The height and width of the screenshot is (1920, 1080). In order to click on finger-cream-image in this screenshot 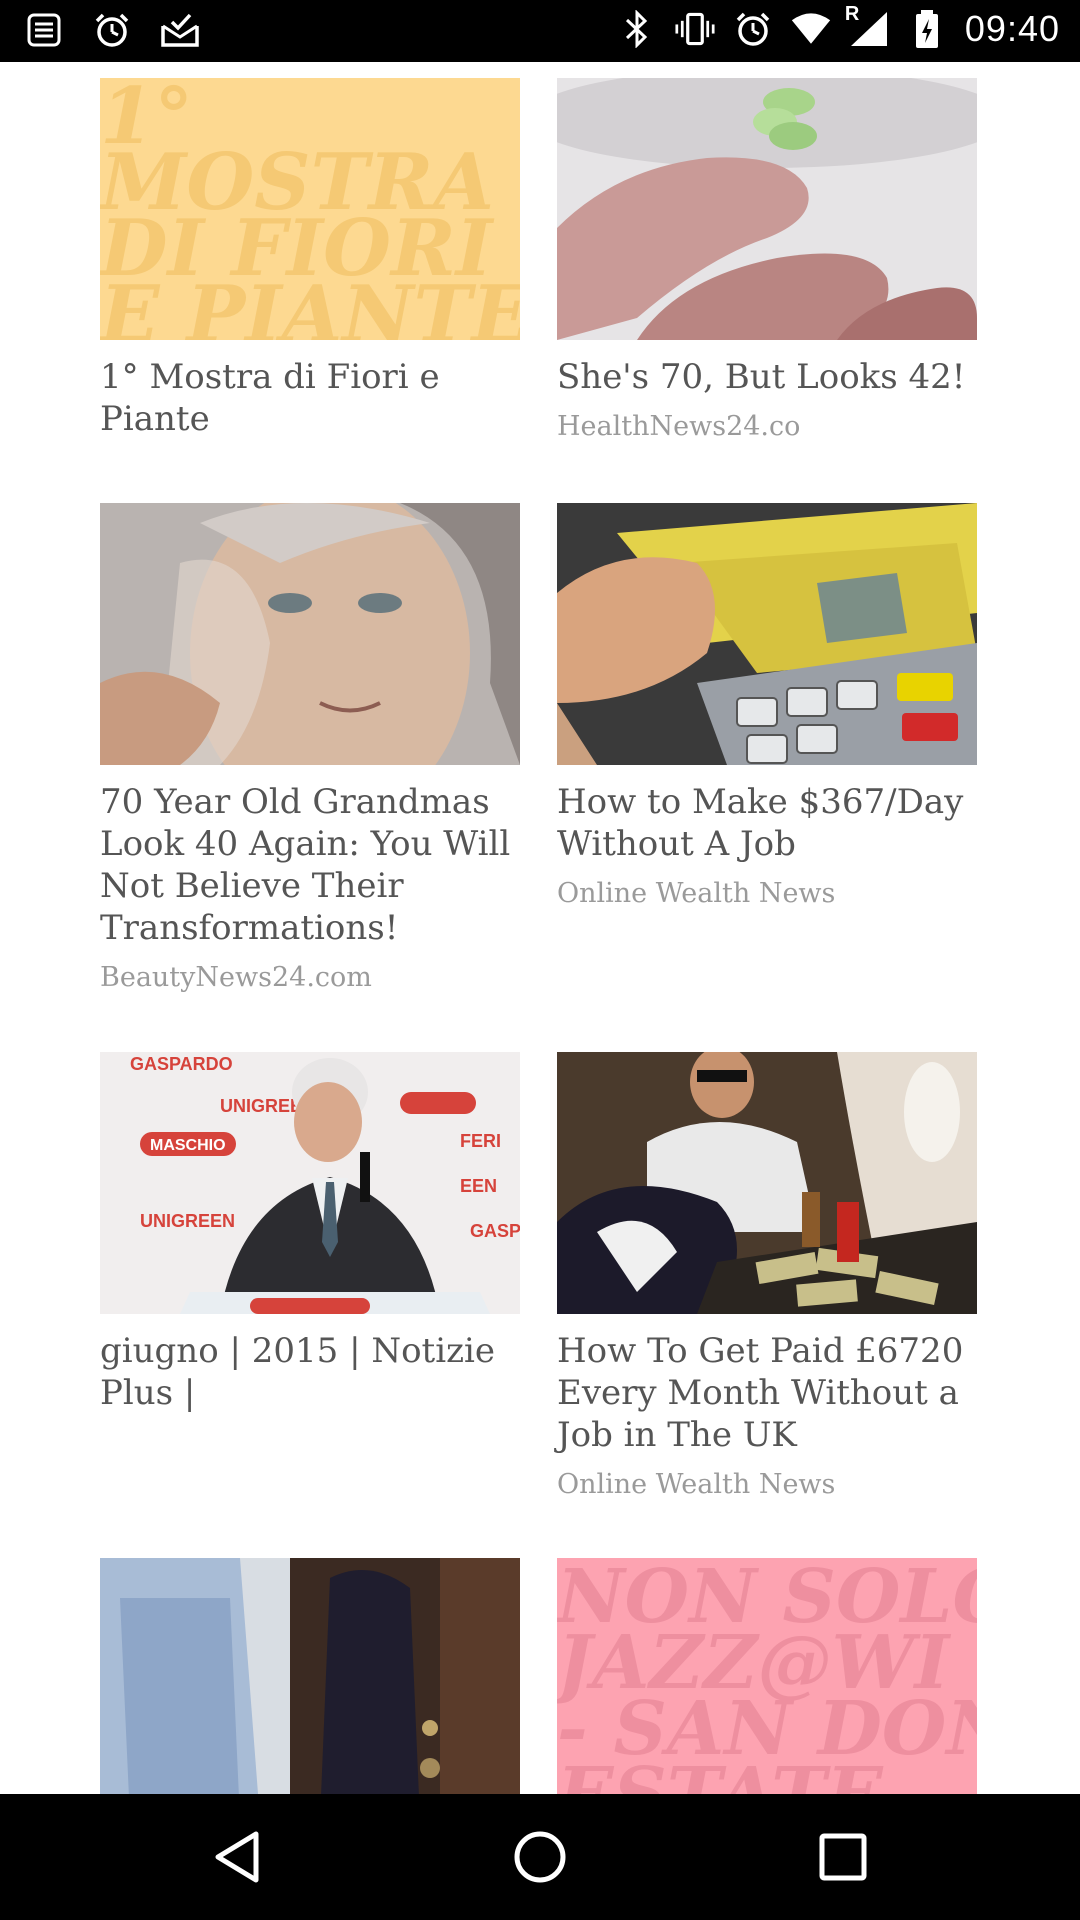, I will do `click(767, 209)`.